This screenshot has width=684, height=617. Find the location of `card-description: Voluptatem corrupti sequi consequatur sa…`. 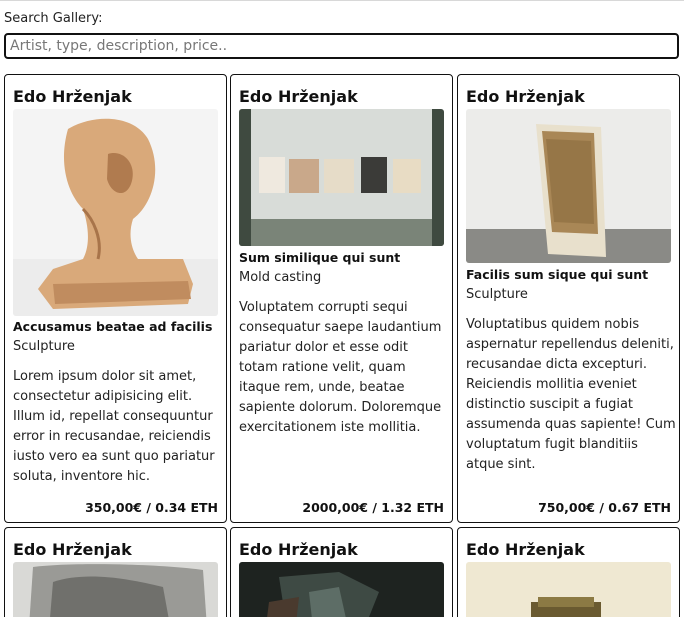

card-description: Voluptatem corrupti sequi consequatur sa… is located at coordinates (340, 367).